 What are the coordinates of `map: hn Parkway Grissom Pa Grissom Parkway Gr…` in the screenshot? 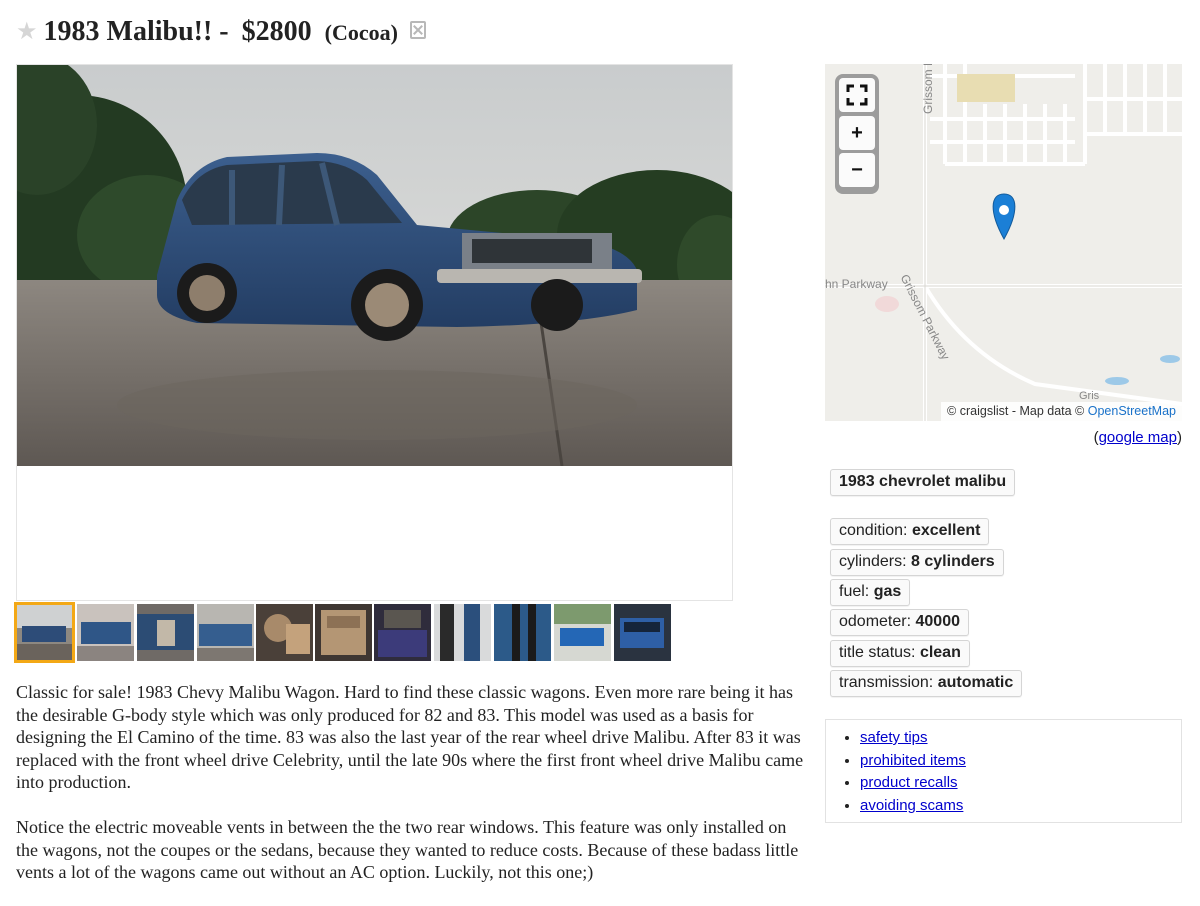 It's located at (1003, 242).